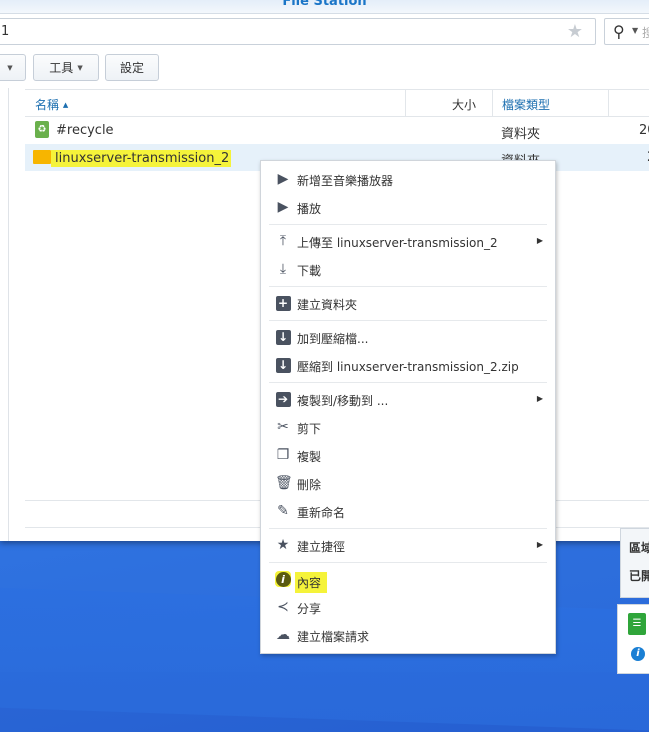  I want to click on path-bar: 1 ★, so click(298, 31).